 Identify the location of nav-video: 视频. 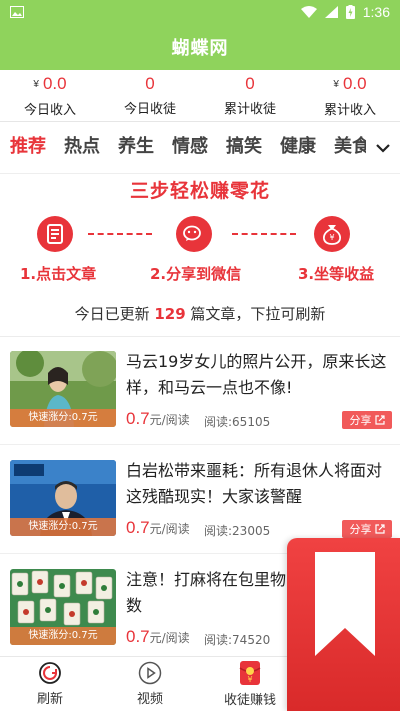
(150, 684).